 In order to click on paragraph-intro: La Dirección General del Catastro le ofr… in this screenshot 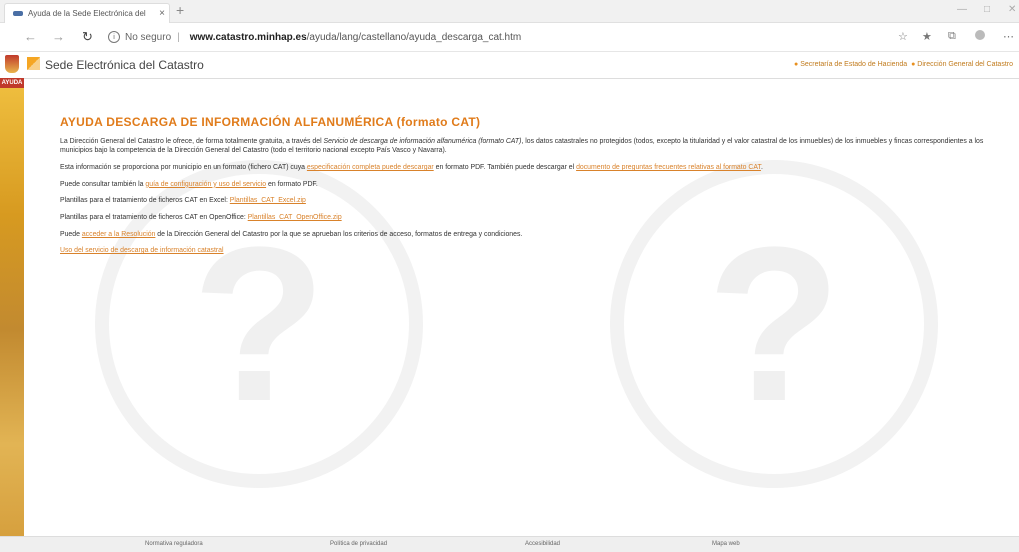, I will do `click(522, 146)`.